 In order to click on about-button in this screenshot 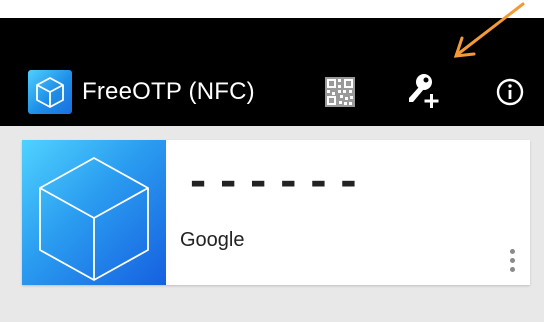, I will do `click(510, 92)`.